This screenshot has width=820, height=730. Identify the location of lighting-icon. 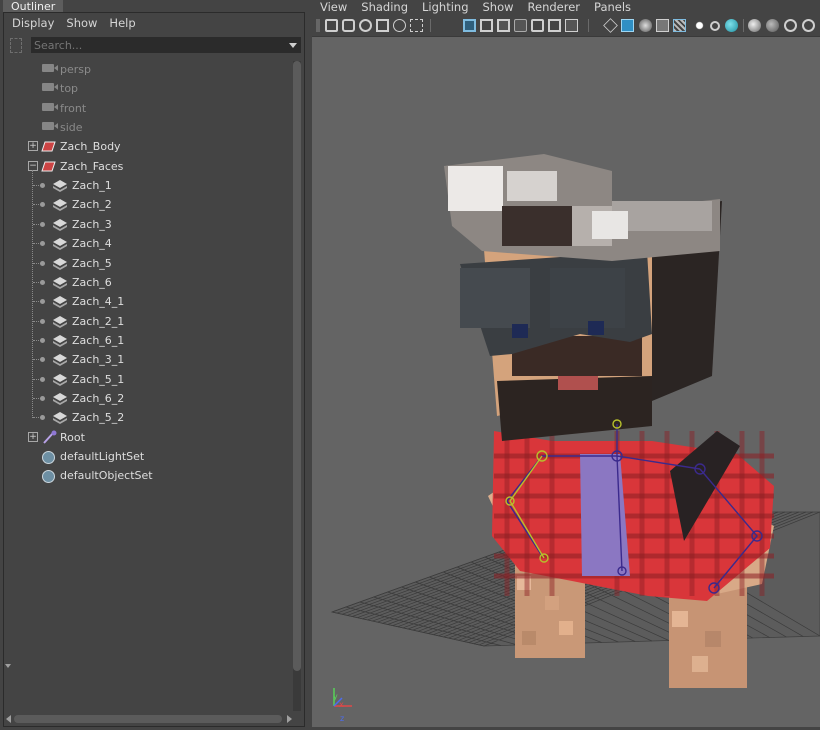
(699, 25).